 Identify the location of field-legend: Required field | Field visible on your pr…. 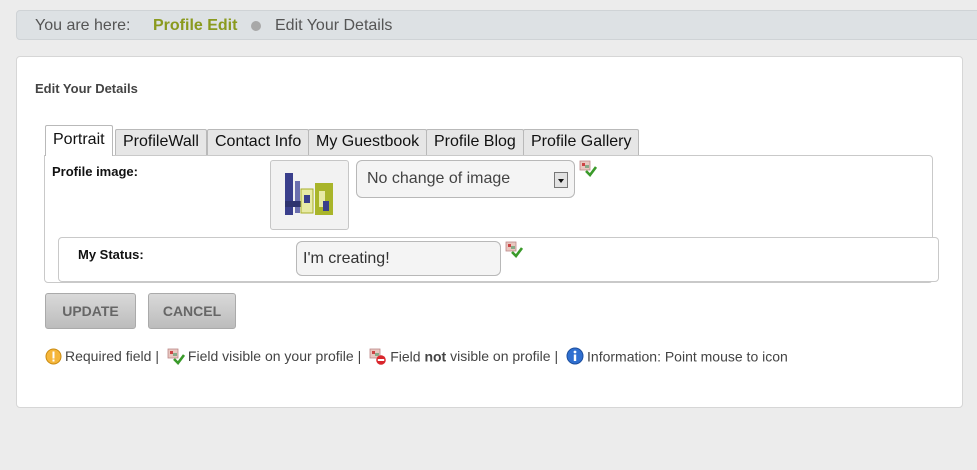
(416, 356).